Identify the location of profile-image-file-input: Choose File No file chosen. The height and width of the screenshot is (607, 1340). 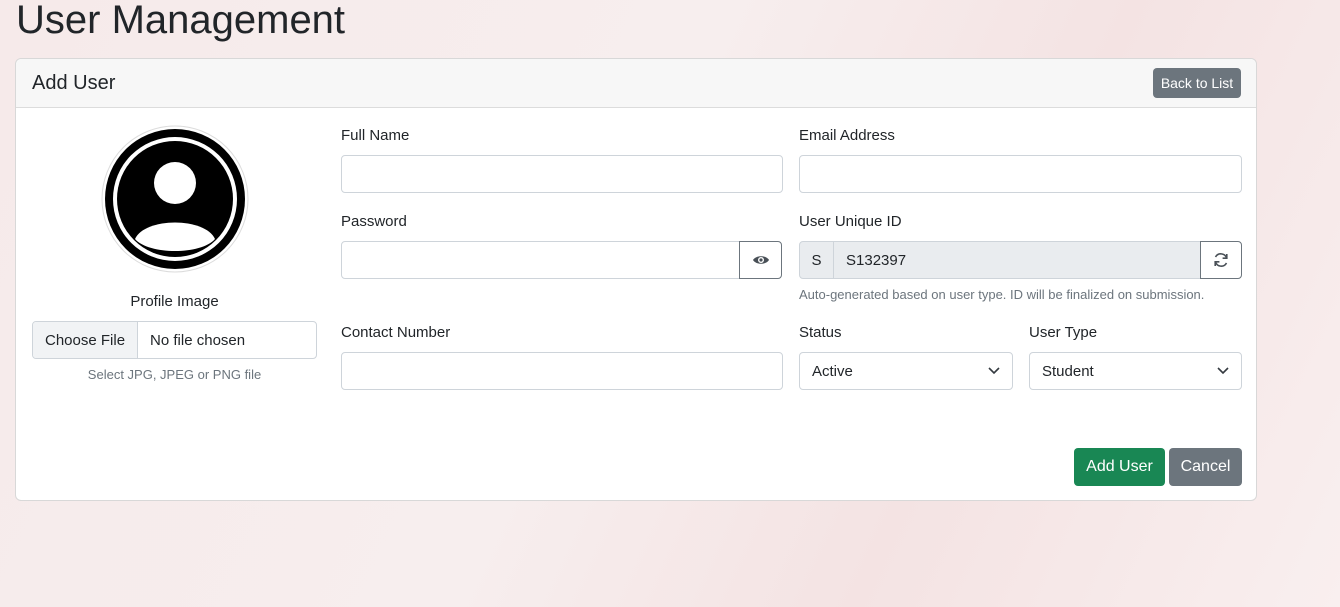
(174, 340).